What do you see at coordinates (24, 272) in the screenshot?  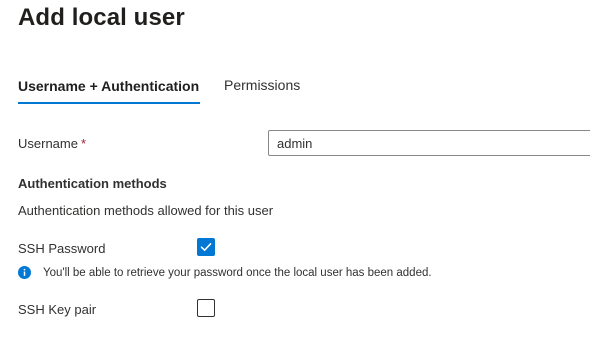 I see `info-icon` at bounding box center [24, 272].